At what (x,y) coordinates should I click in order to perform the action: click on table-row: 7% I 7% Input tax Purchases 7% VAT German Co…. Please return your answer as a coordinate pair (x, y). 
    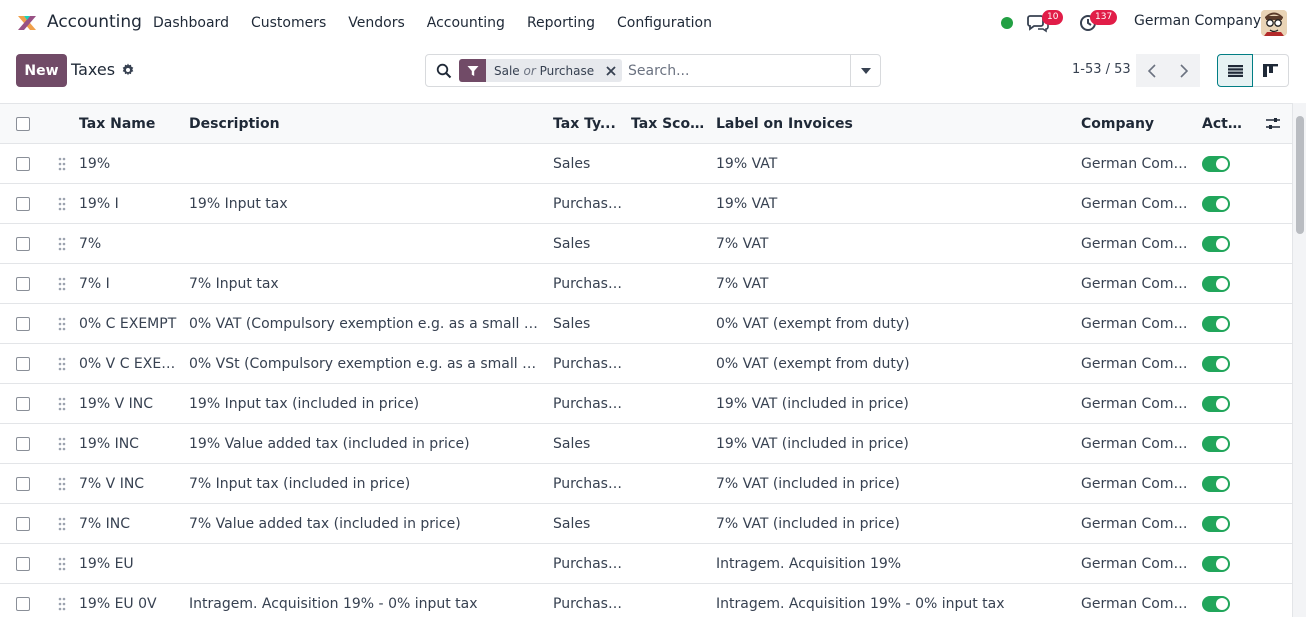
    Looking at the image, I should click on (646, 284).